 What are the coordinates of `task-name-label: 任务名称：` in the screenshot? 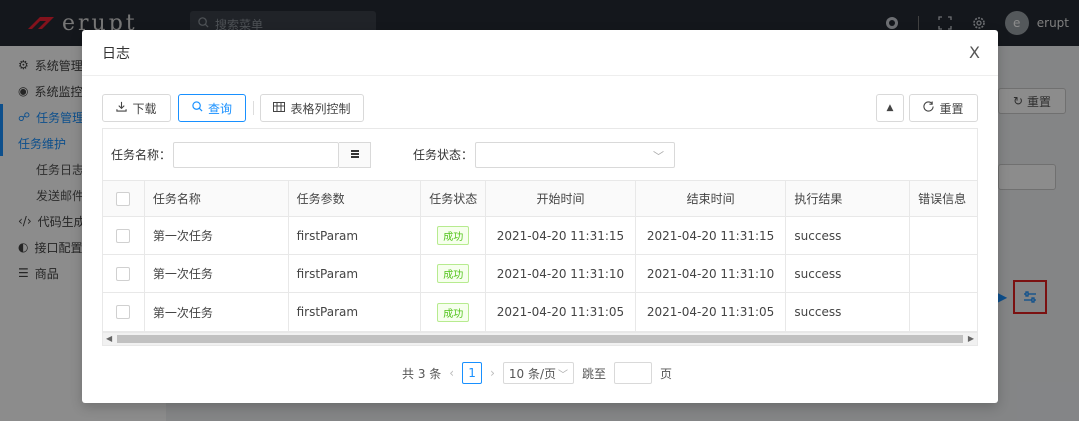 It's located at (141, 155).